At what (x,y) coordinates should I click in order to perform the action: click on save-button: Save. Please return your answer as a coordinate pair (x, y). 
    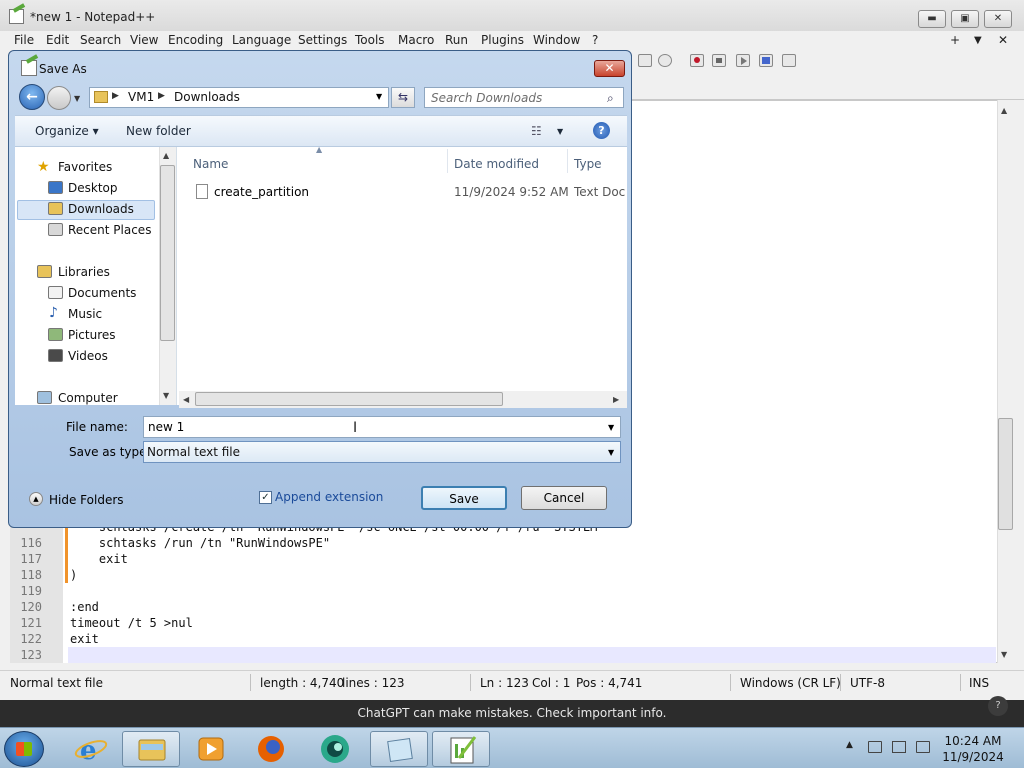
    Looking at the image, I should click on (464, 498).